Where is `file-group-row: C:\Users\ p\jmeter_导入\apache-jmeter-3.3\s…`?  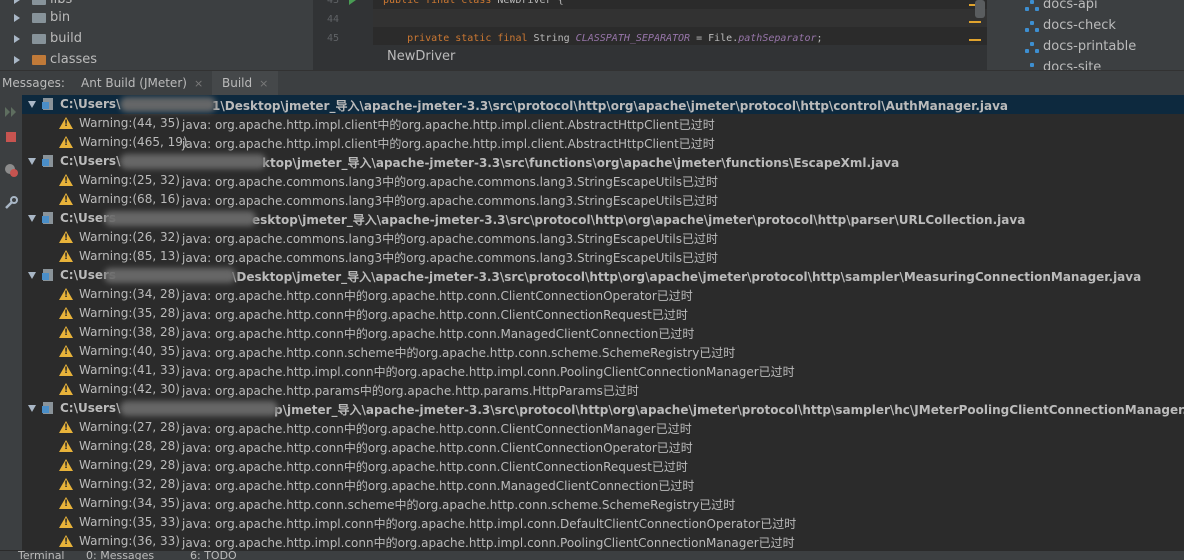
file-group-row: C:\Users\ p\jmeter_导入\apache-jmeter-3.3\s… is located at coordinates (603, 408).